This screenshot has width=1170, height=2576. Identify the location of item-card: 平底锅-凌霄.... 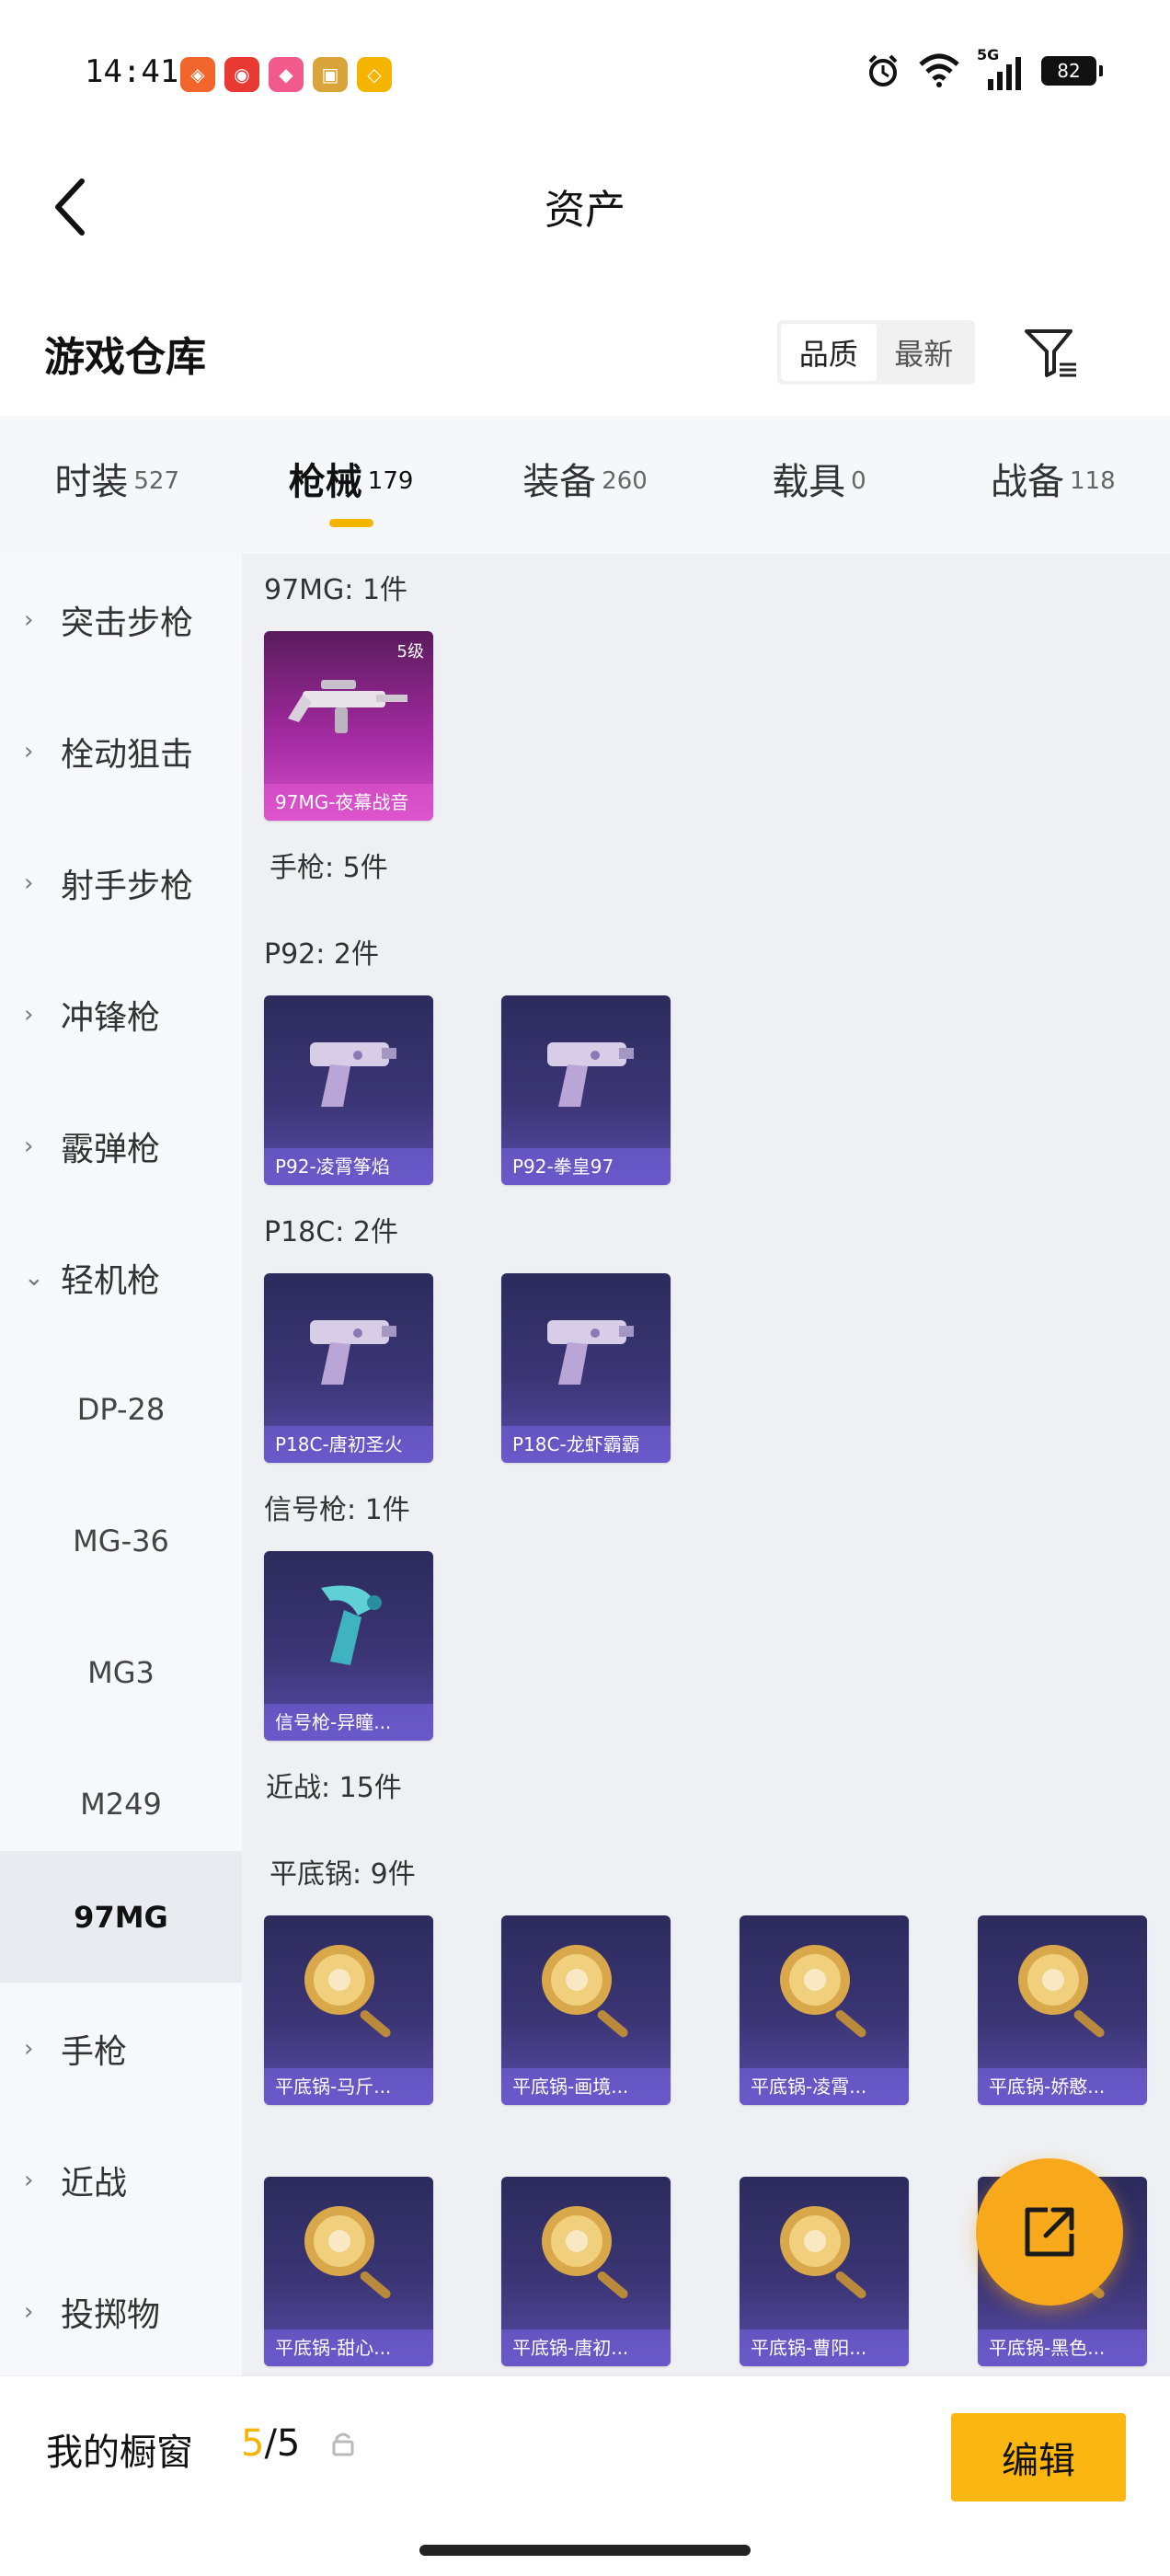
(824, 2010).